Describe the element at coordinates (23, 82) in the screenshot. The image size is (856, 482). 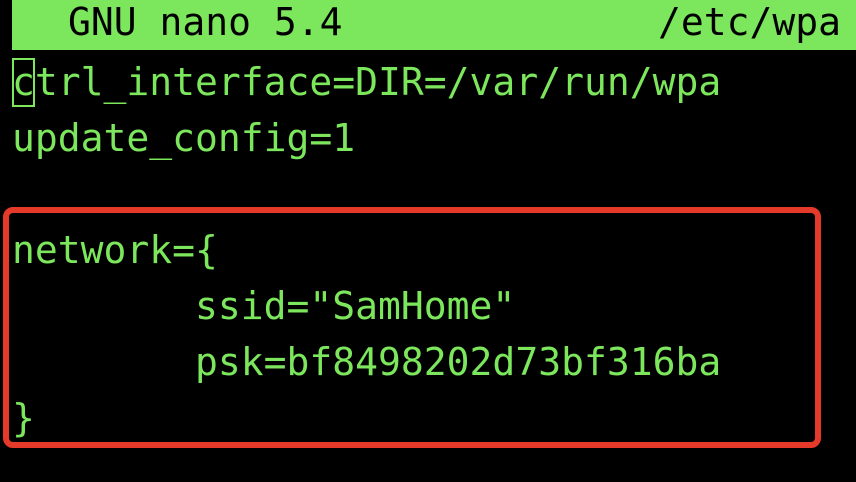
I see `text-cursor` at that location.